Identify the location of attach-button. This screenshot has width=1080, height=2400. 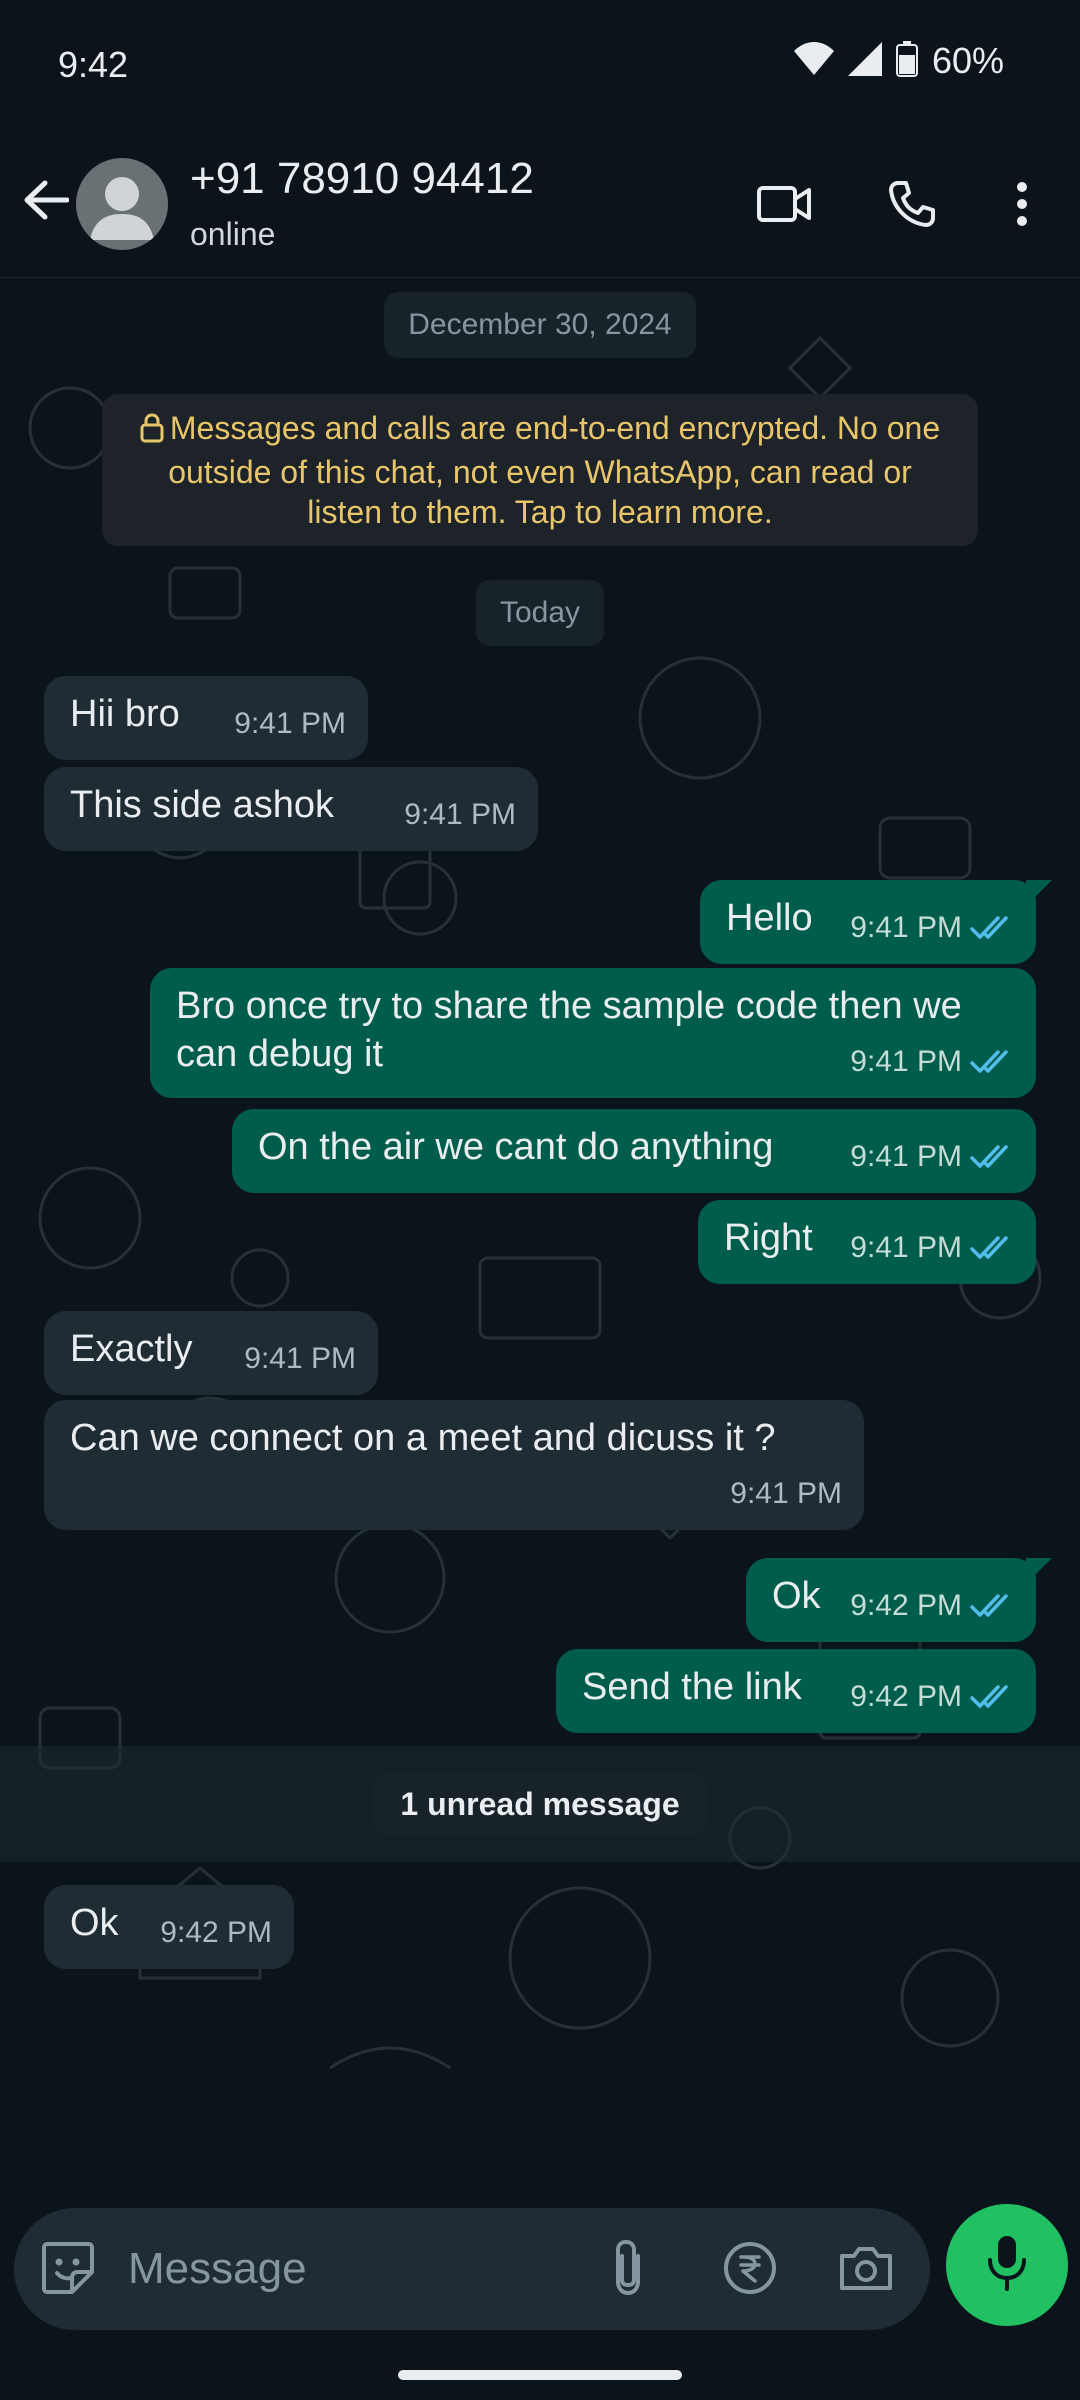
(628, 2270).